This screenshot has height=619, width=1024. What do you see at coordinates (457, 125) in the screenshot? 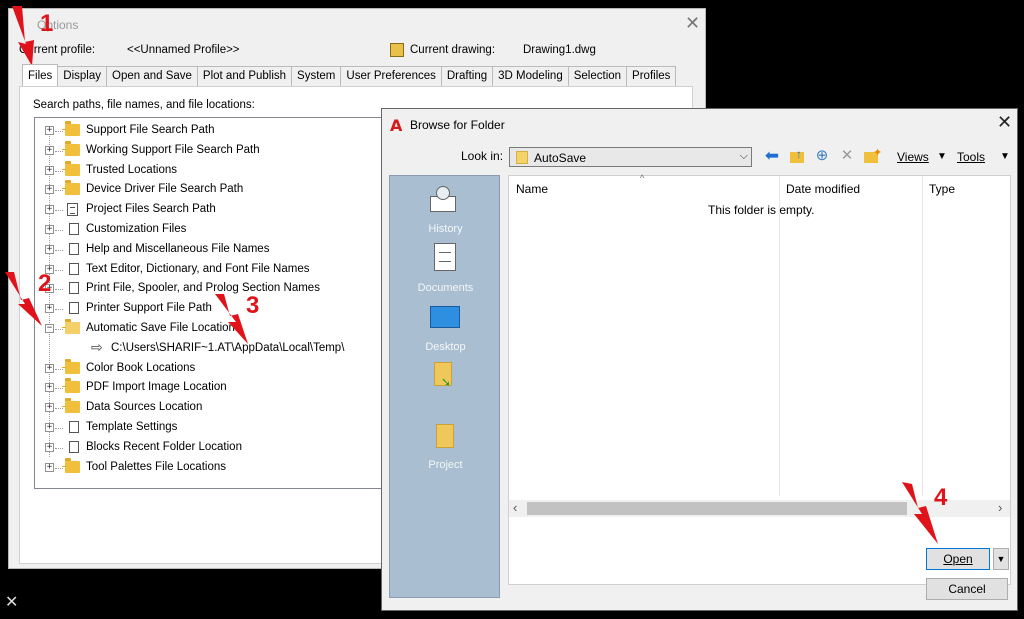
I see `browse-dialog-title: Browse for Folder` at bounding box center [457, 125].